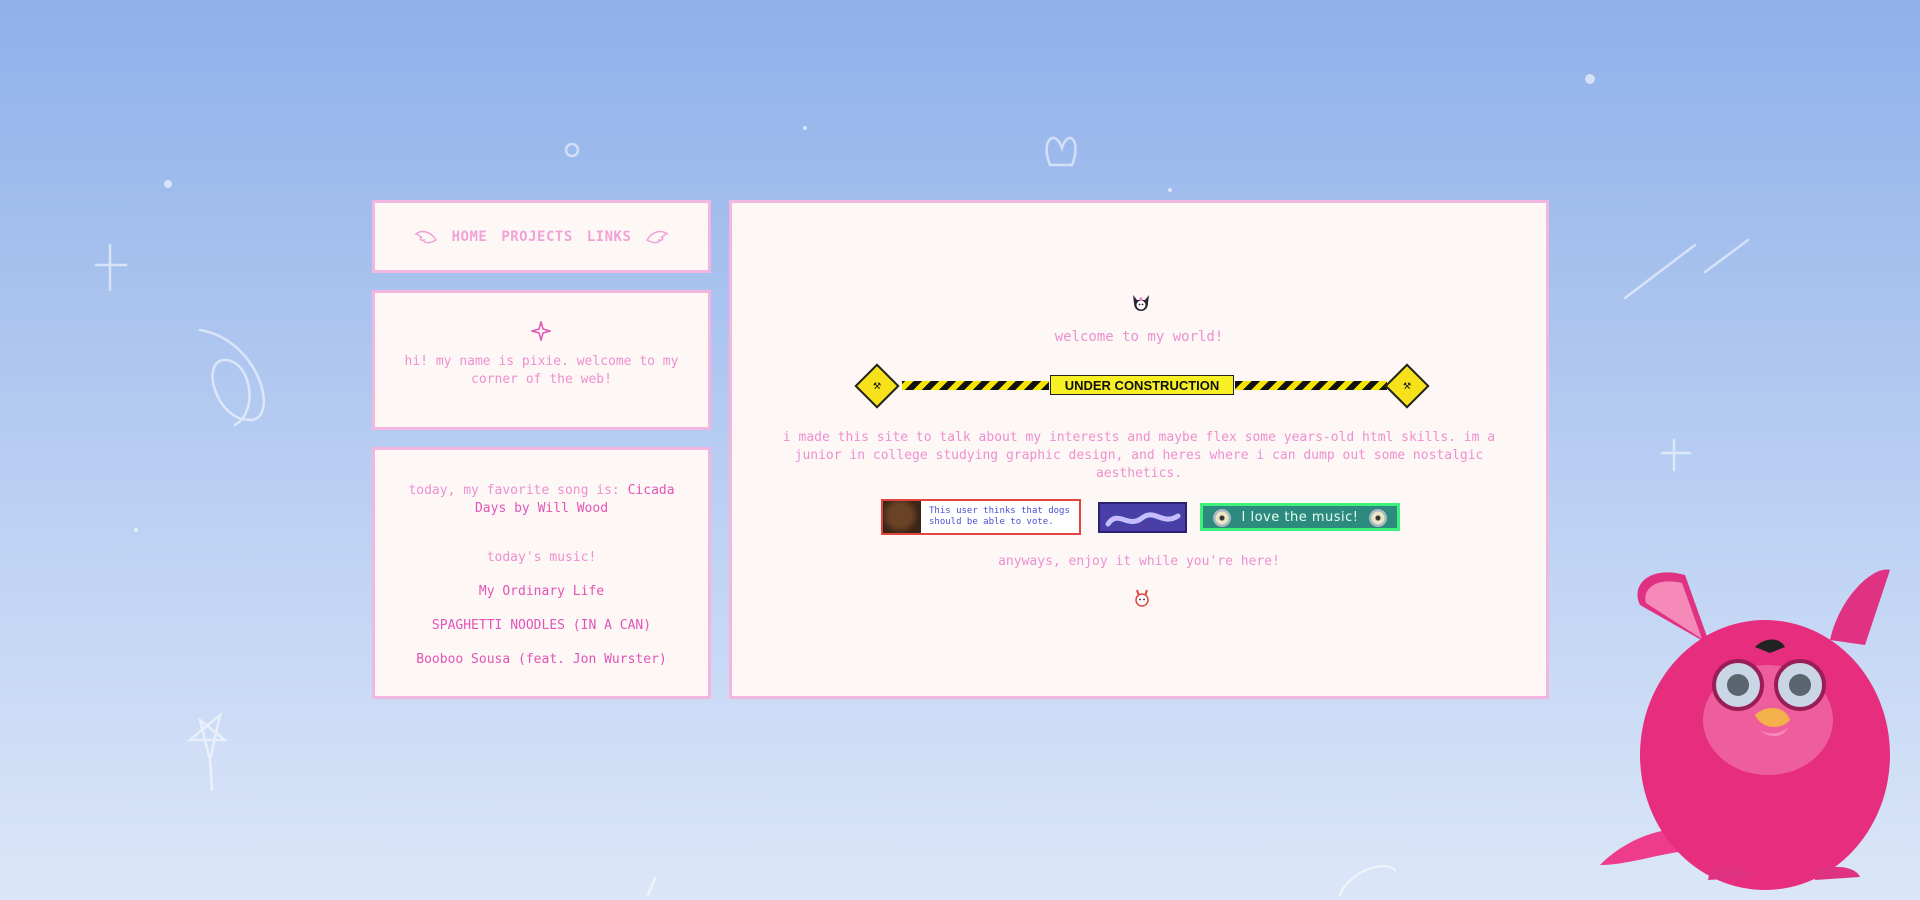 The height and width of the screenshot is (900, 1920). Describe the element at coordinates (1378, 518) in the screenshot. I see `cd-icon` at that location.